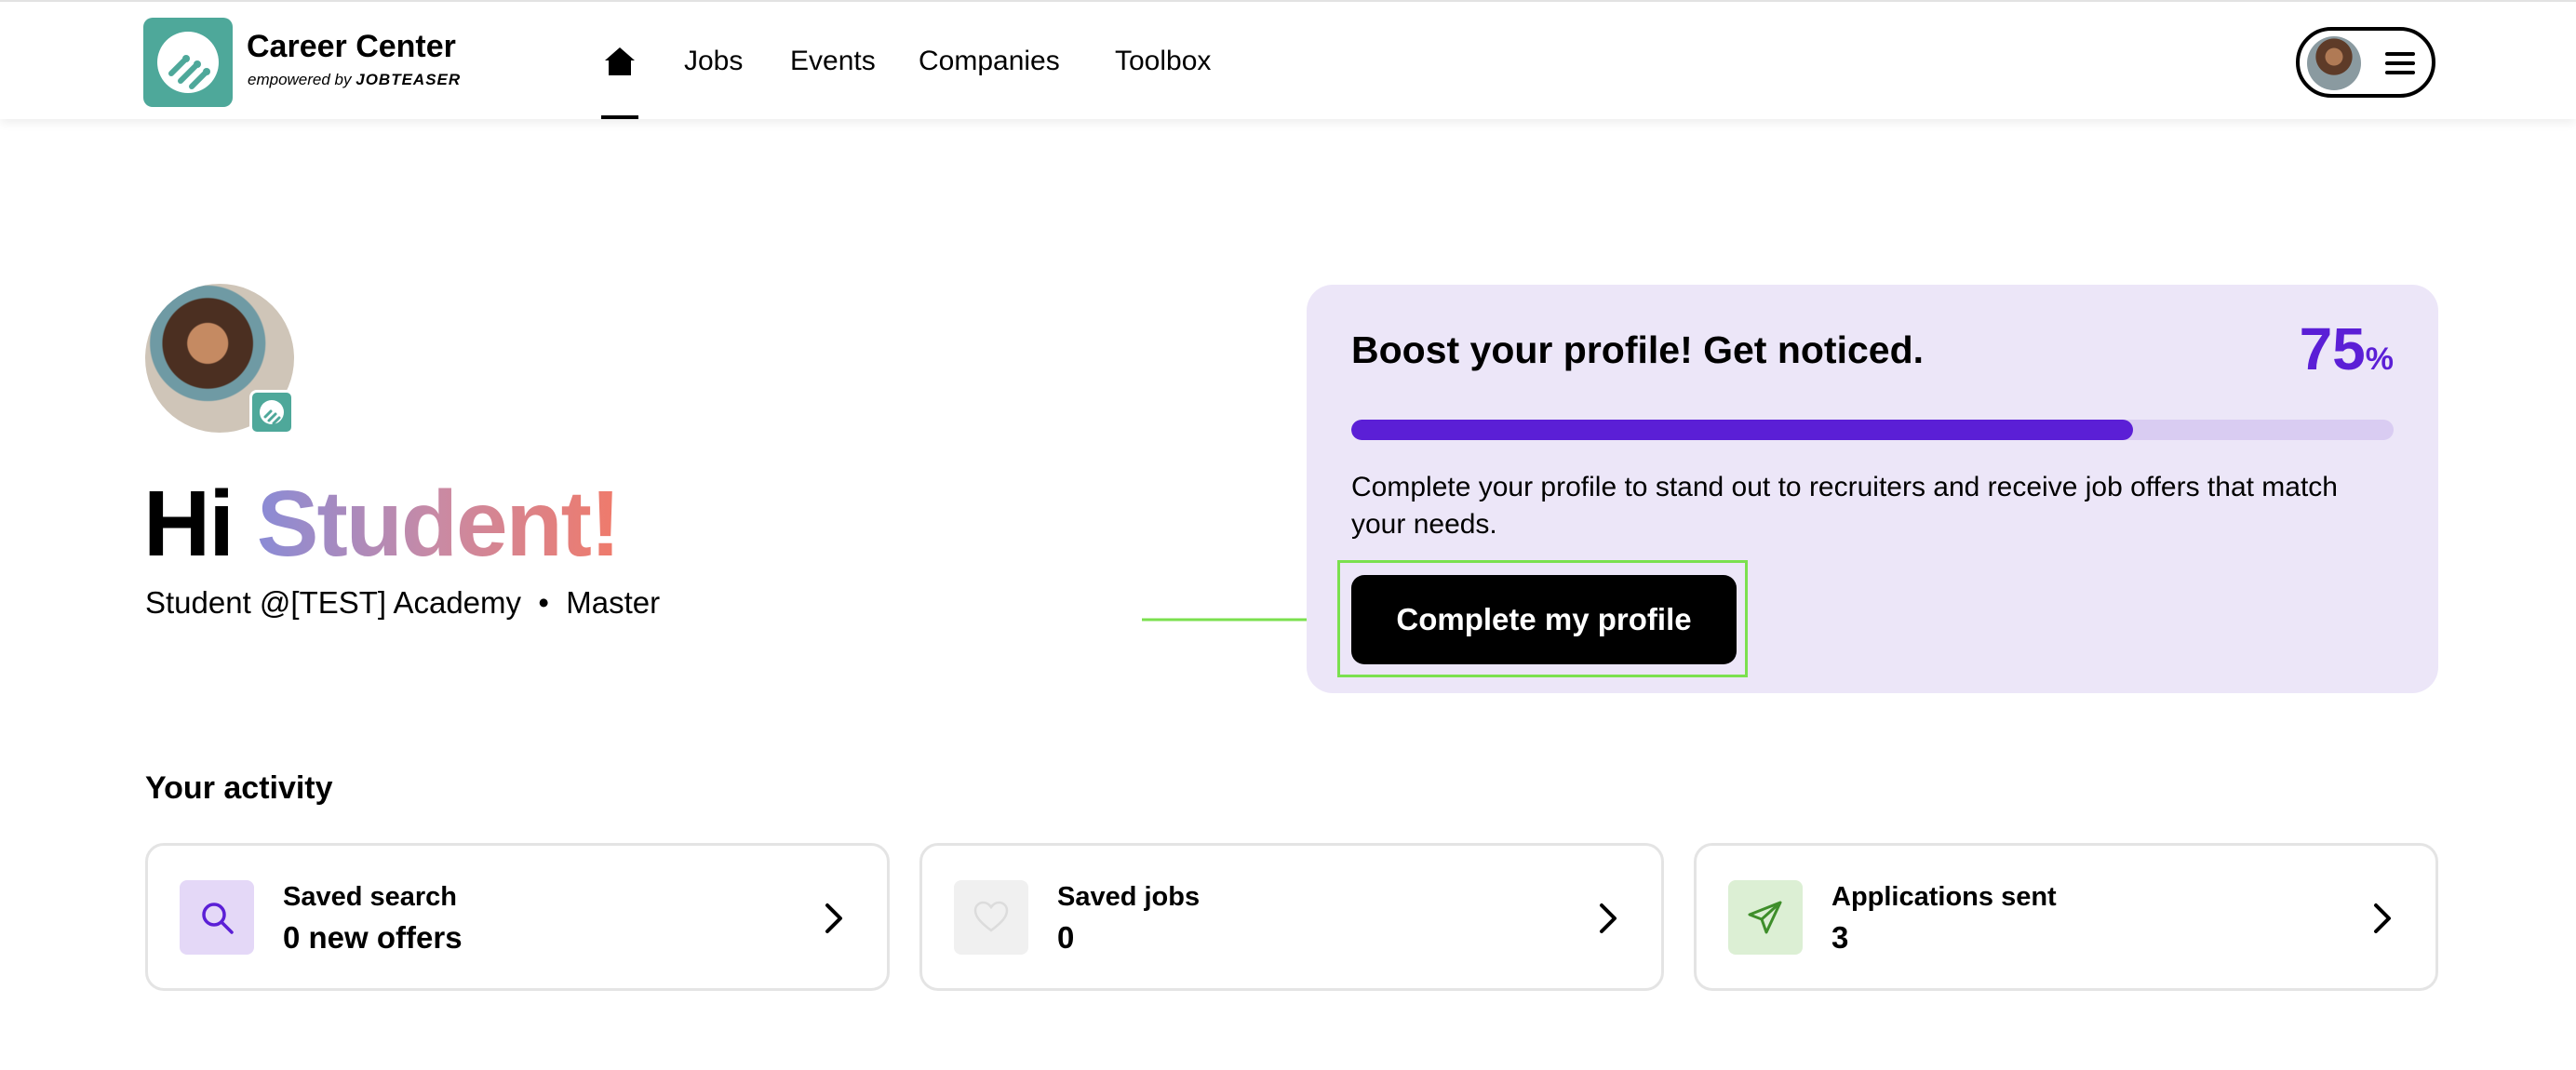 The height and width of the screenshot is (1070, 2576). Describe the element at coordinates (189, 524) in the screenshot. I see `greeting-word: Hi` at that location.